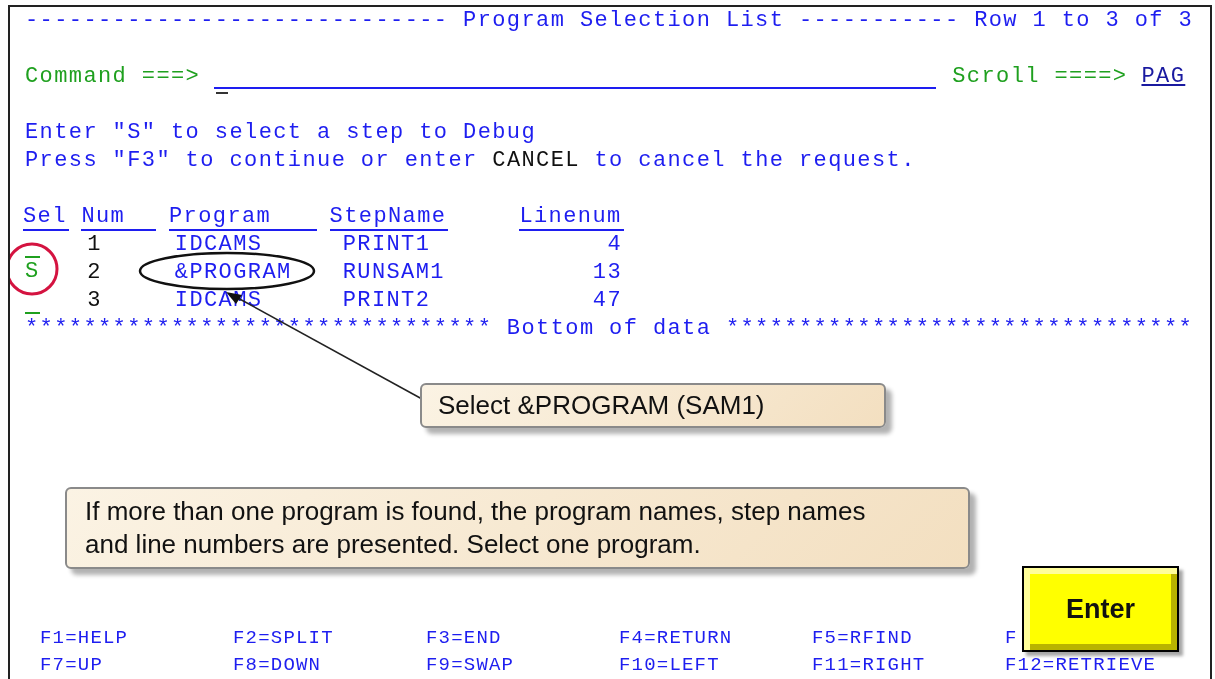 The width and height of the screenshot is (1215, 679). What do you see at coordinates (571, 217) in the screenshot?
I see `column-header: Linenum` at bounding box center [571, 217].